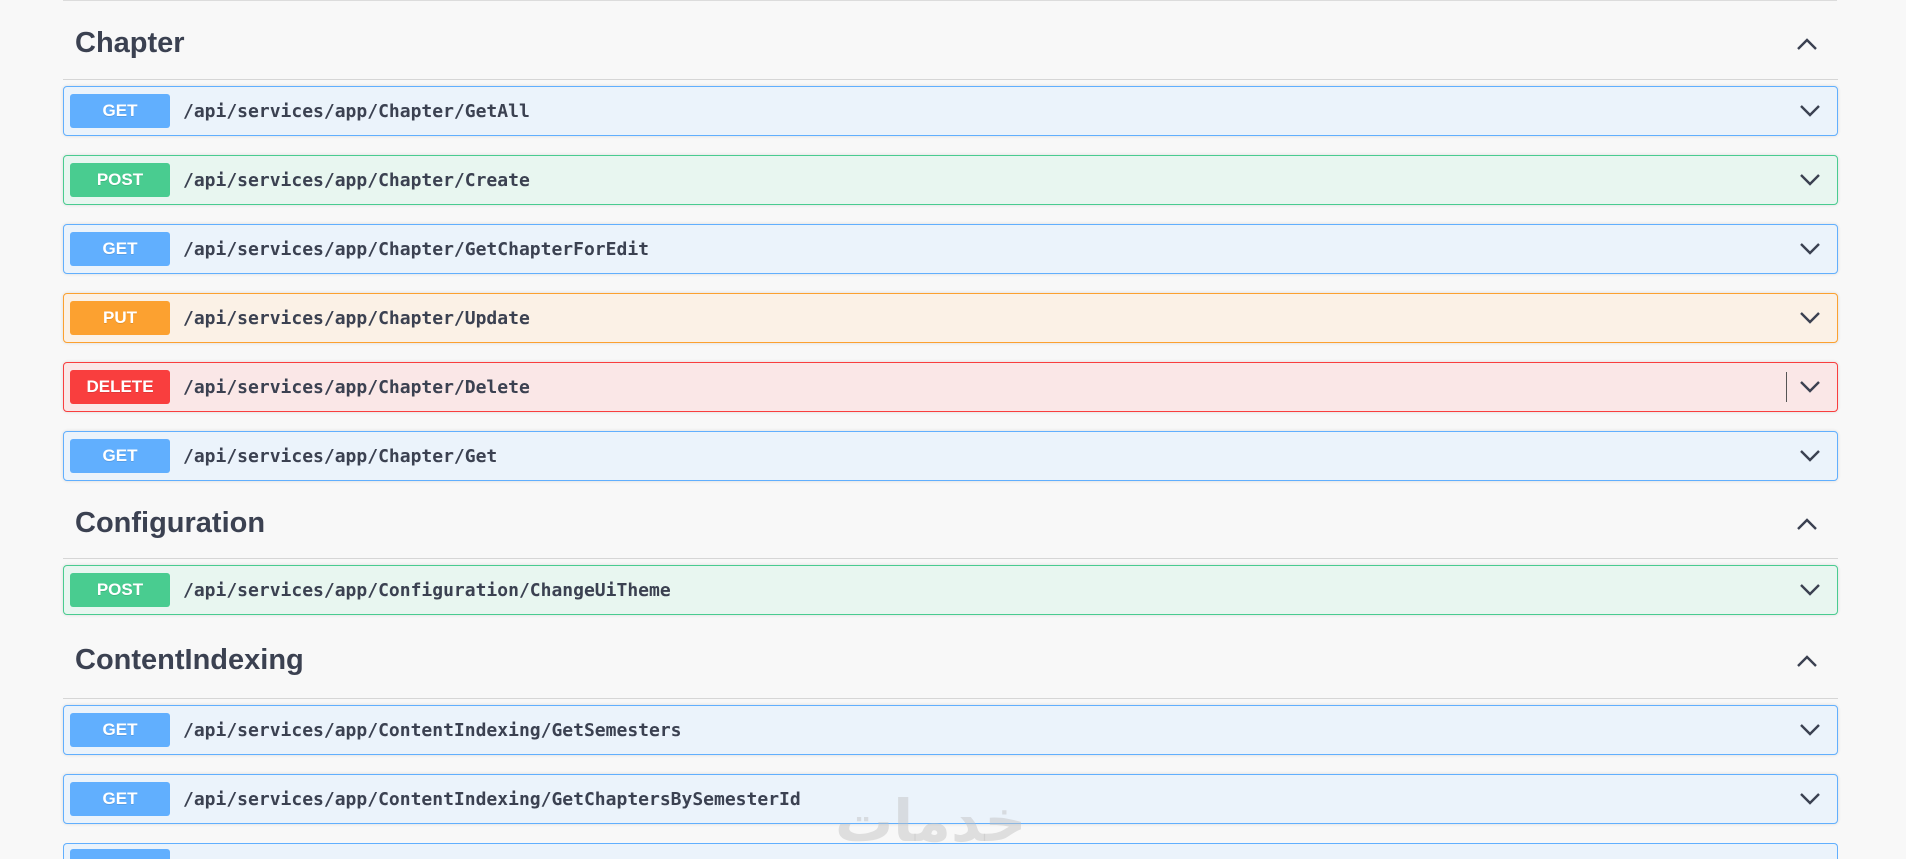  I want to click on operation-path: /api/services/app/Chapter/GetAll, so click(356, 111).